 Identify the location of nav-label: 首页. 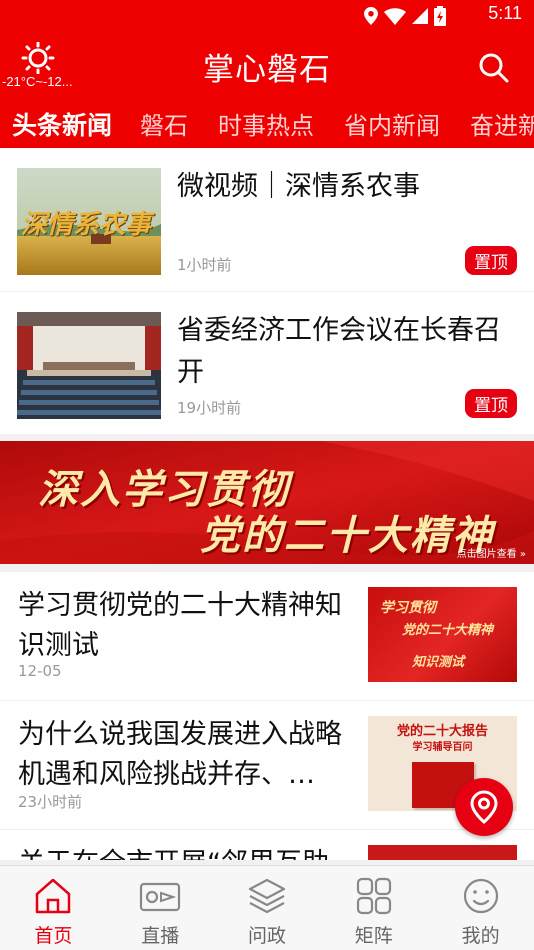
(53, 936).